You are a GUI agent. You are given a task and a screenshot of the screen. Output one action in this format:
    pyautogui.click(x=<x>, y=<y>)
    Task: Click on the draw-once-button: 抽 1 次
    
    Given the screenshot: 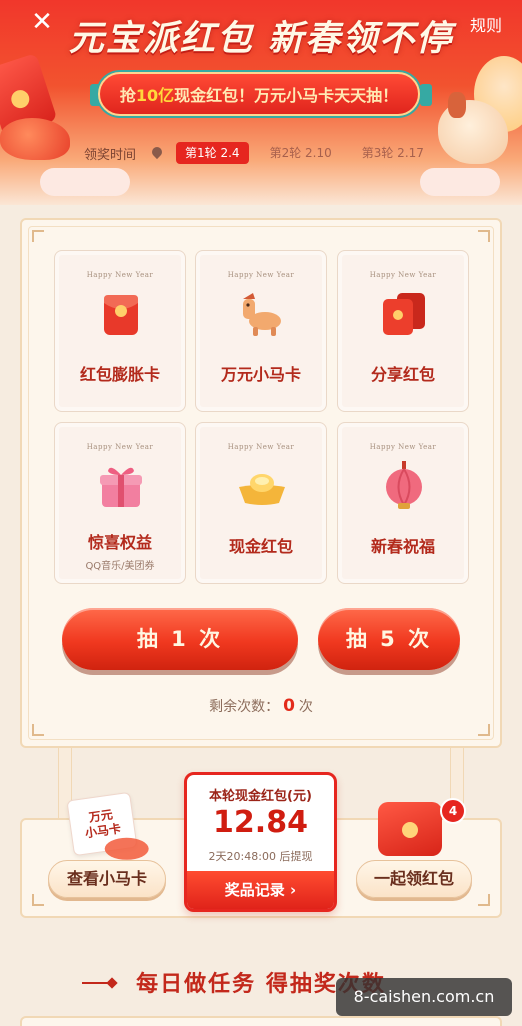 What is the action you would take?
    pyautogui.click(x=180, y=639)
    